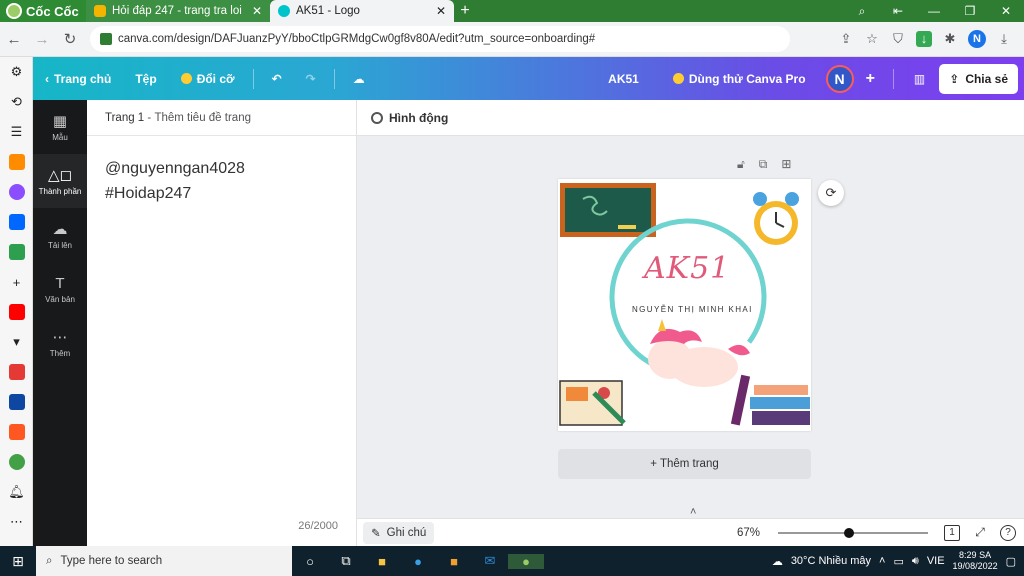 This screenshot has width=1024, height=576. What do you see at coordinates (78, 79) in the screenshot?
I see `home-button: ‹ Trang chủ` at bounding box center [78, 79].